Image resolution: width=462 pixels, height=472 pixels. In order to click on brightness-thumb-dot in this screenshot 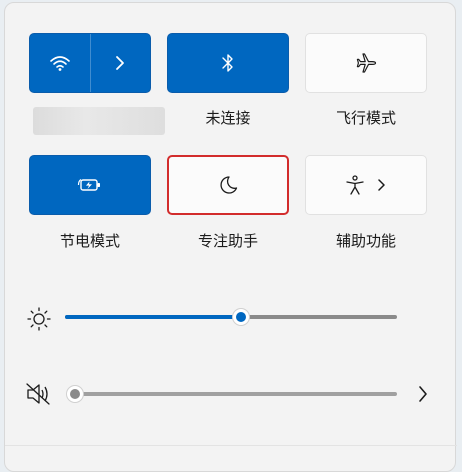, I will do `click(240, 317)`.